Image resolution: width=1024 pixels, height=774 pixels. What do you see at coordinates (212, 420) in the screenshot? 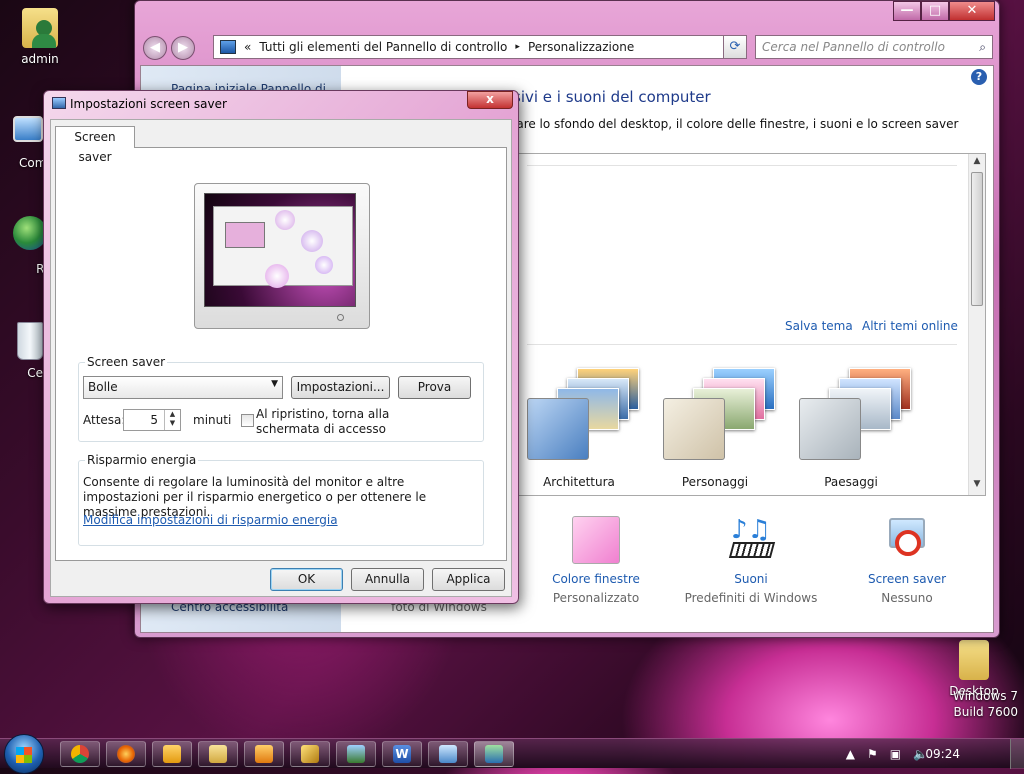
I see `minutes-label: minuti` at bounding box center [212, 420].